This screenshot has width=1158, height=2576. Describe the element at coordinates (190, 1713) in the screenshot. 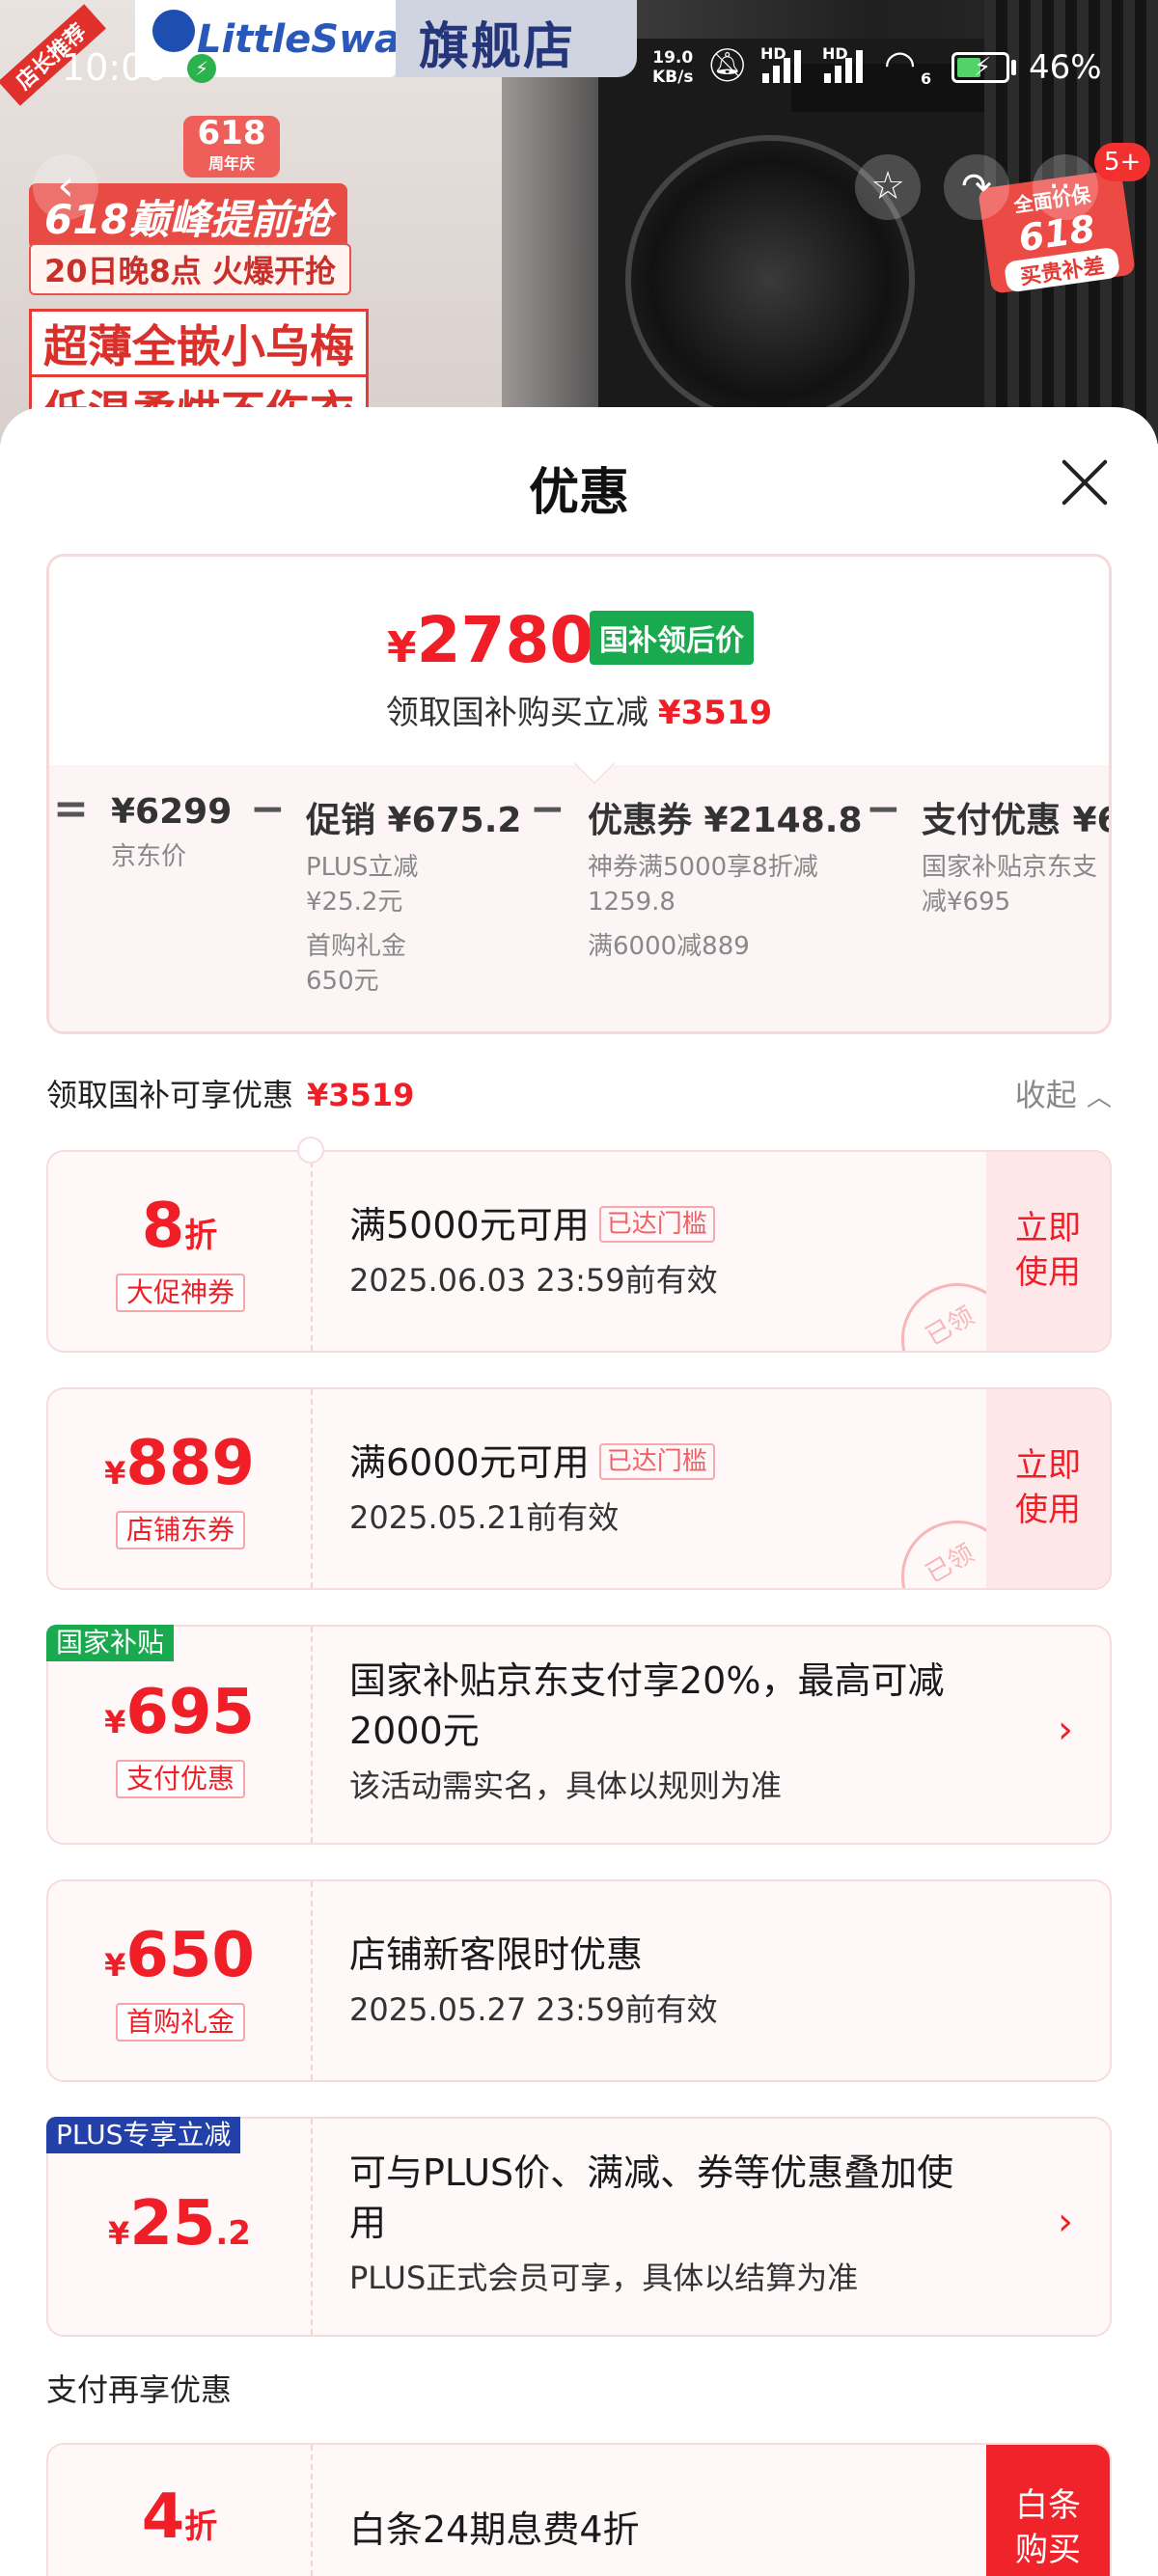

I see `coupon-amount-value: 695` at that location.